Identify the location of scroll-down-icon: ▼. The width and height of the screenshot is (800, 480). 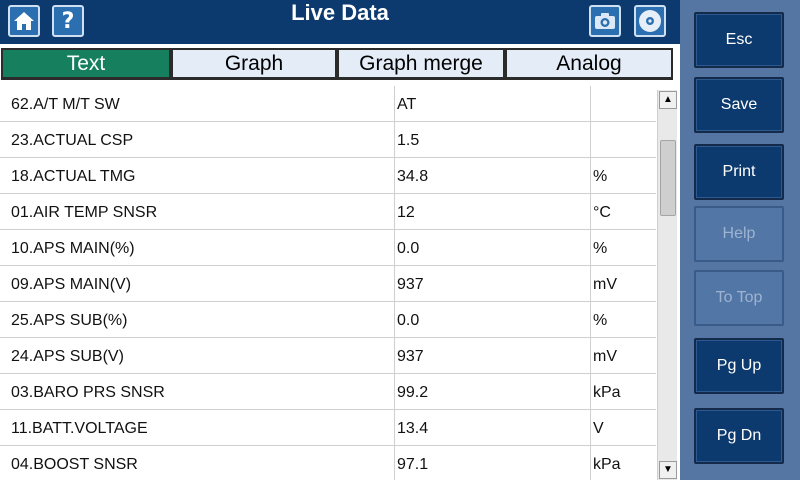
(668, 470).